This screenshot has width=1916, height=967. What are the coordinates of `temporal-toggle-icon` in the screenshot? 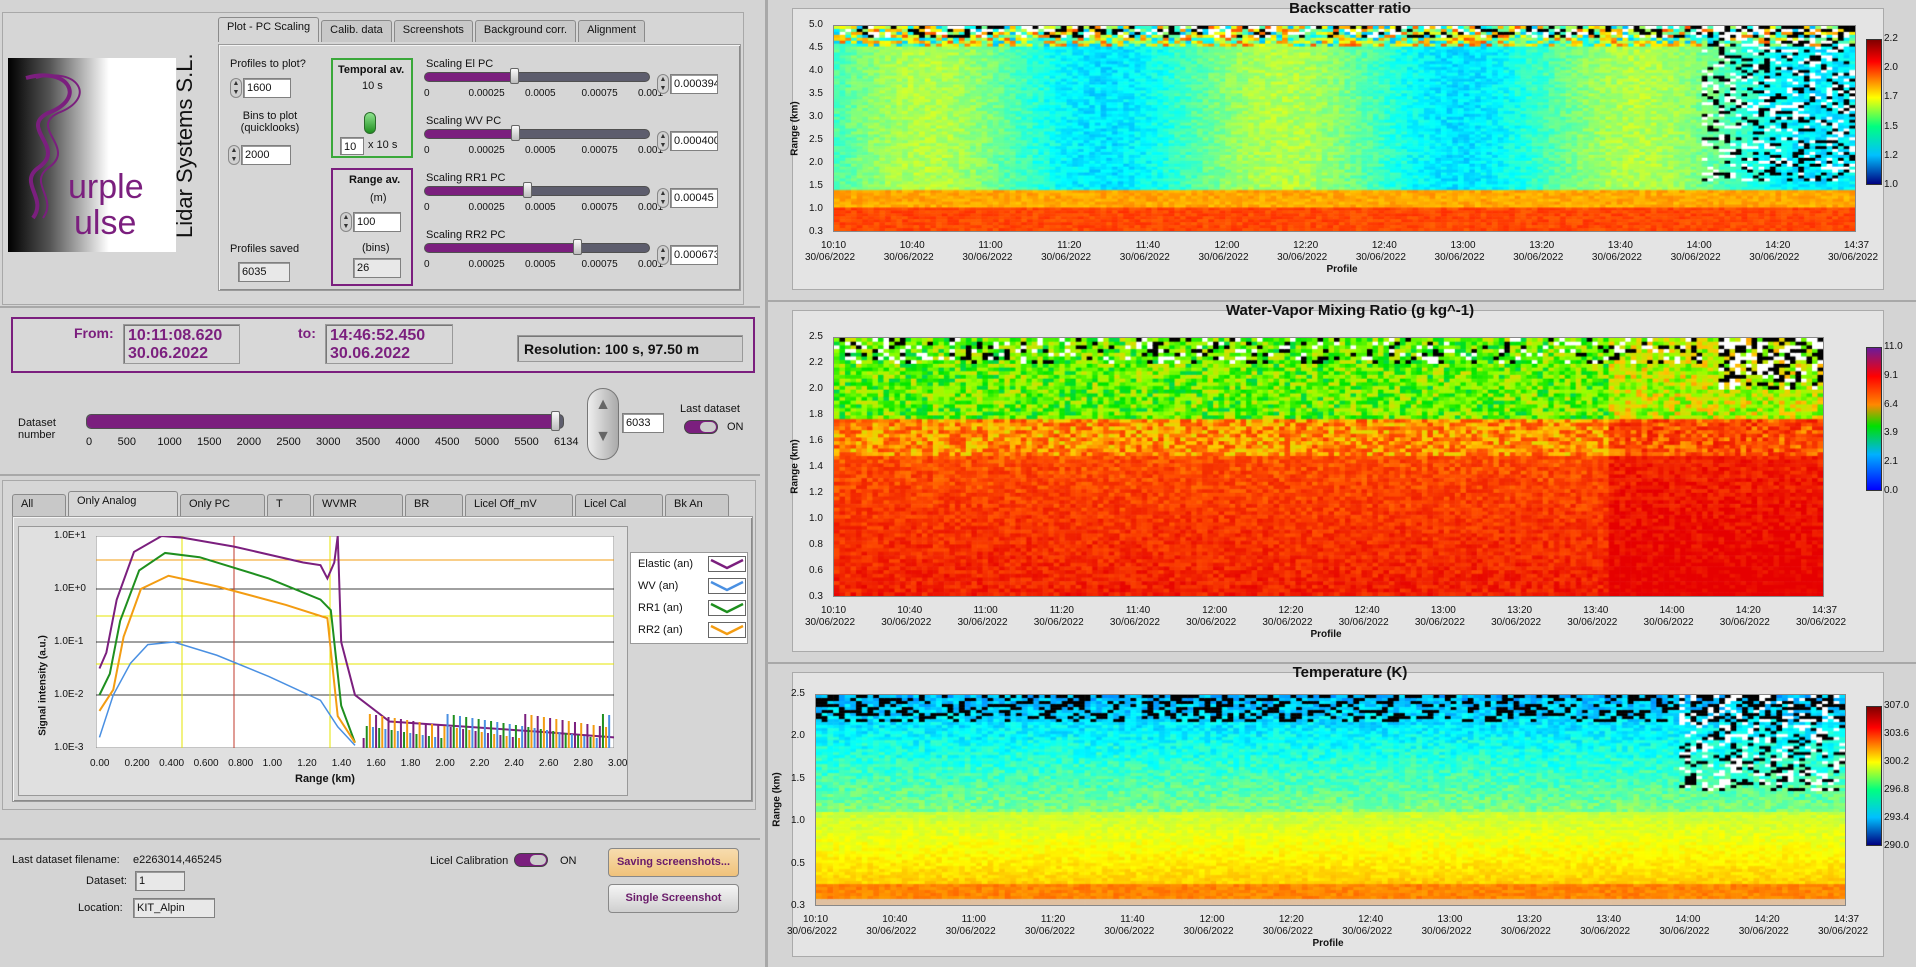 It's located at (370, 123).